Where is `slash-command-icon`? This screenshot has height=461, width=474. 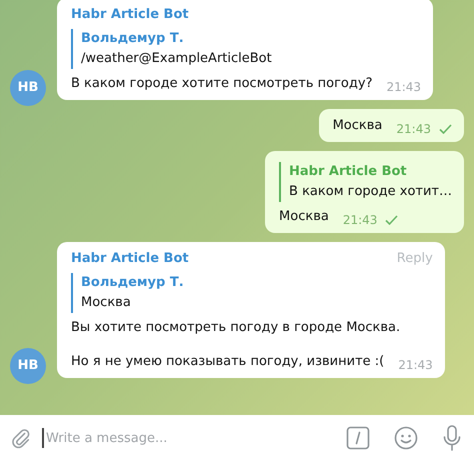
slash-command-icon is located at coordinates (358, 438).